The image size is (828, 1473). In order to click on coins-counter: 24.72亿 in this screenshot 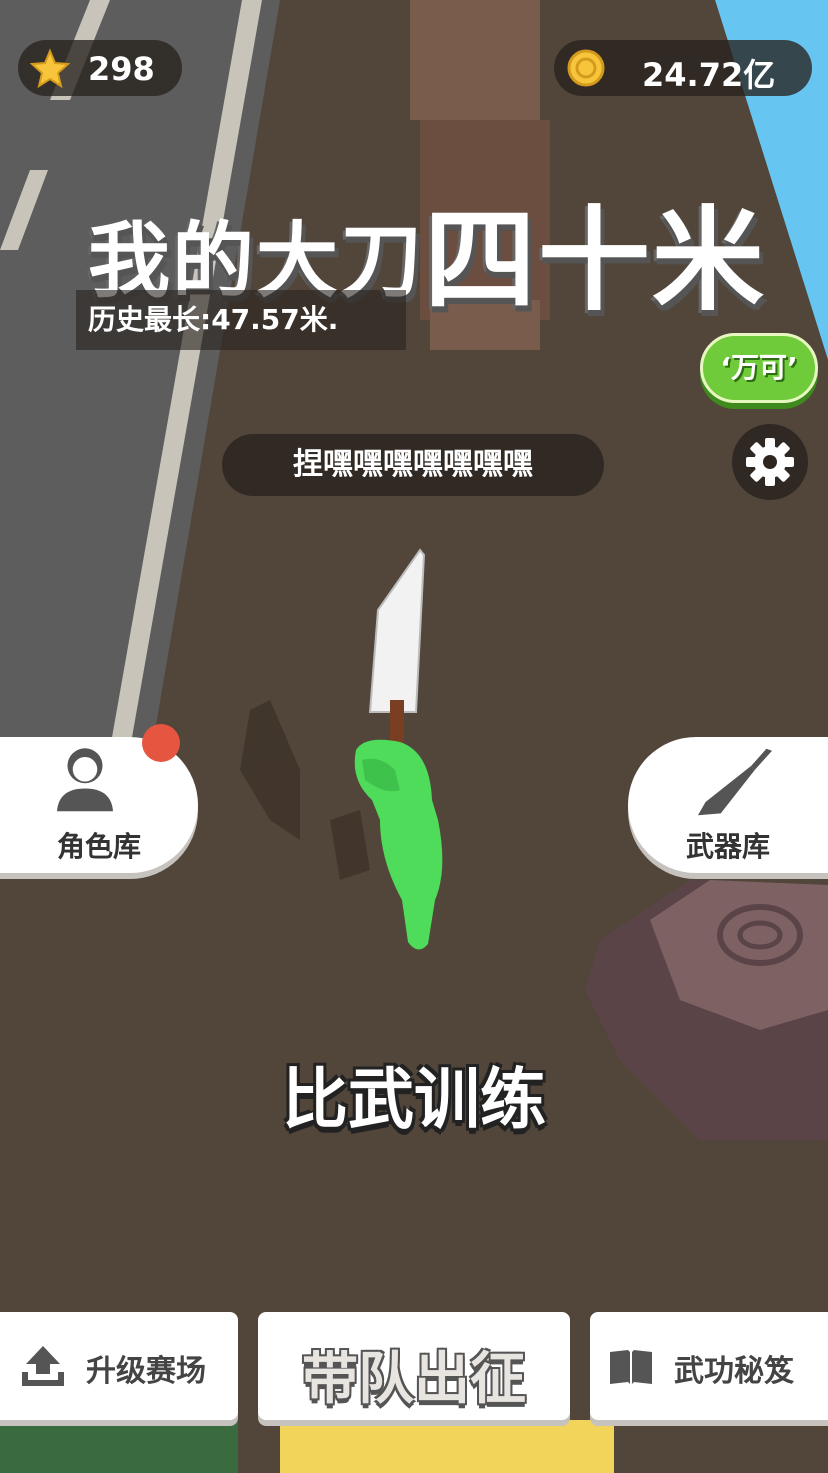, I will do `click(683, 68)`.